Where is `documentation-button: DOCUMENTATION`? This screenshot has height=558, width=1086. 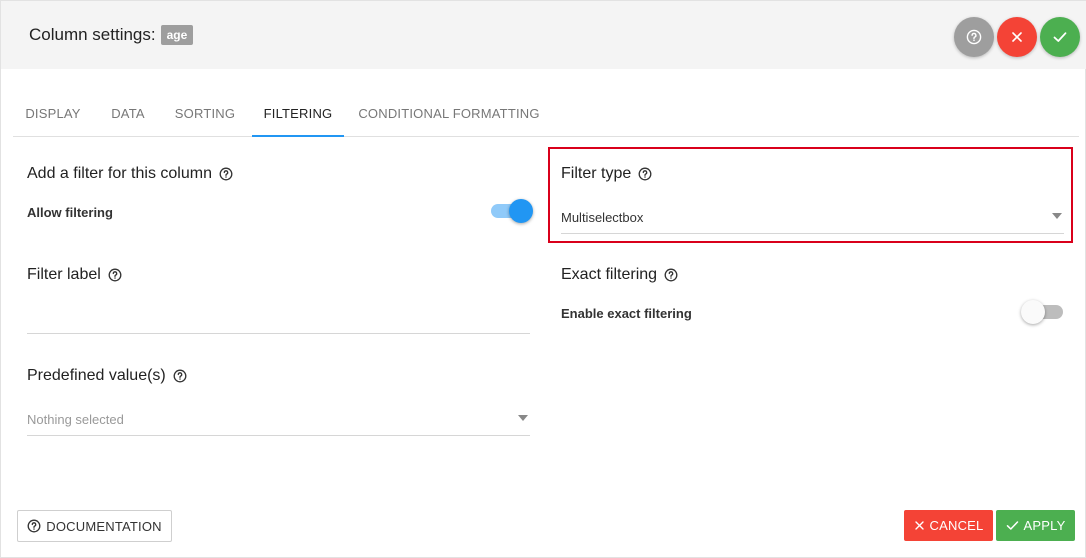
documentation-button: DOCUMENTATION is located at coordinates (94, 526).